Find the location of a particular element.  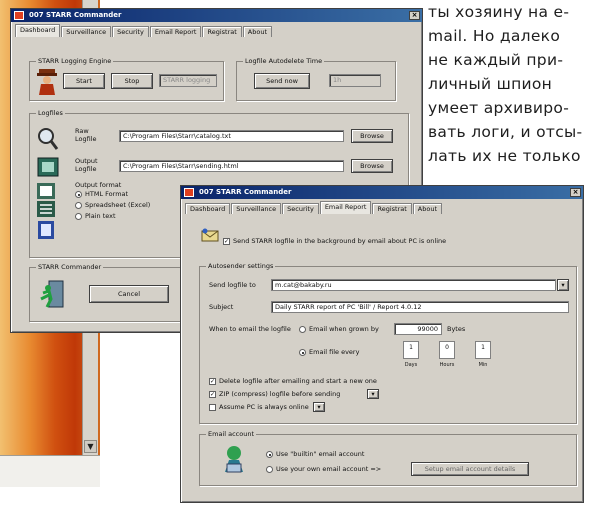

spreadsheet-format-icon is located at coordinates (46, 209).